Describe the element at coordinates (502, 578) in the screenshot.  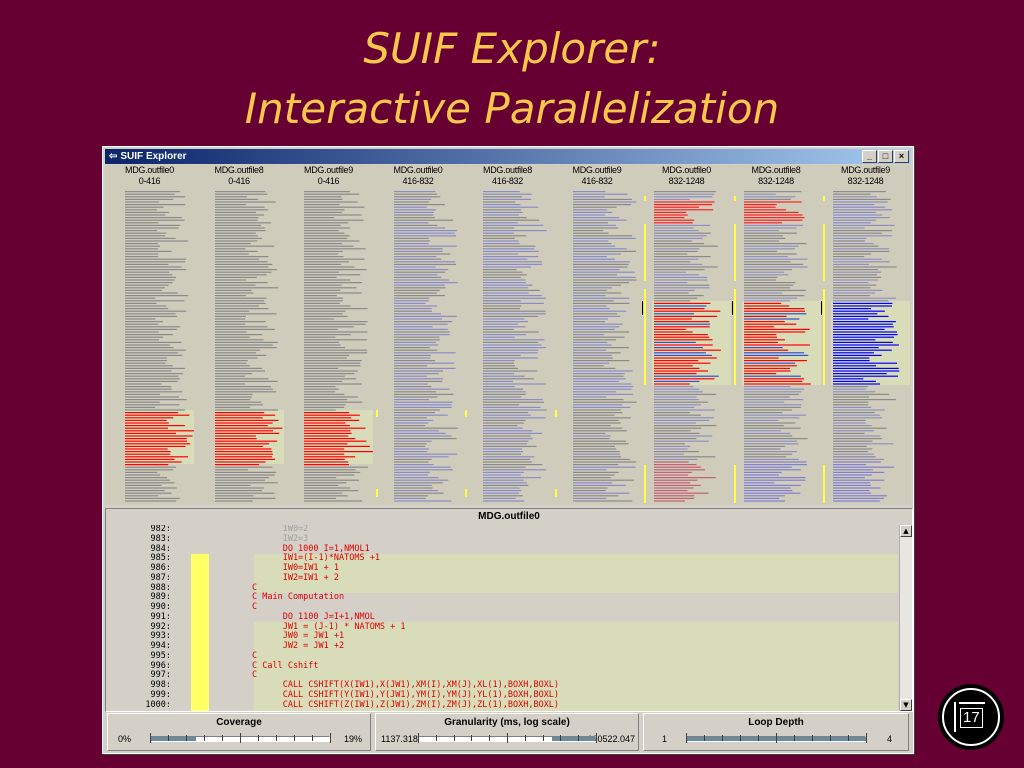
I see `code-line: 987: IW2=IW1 + 2` at that location.